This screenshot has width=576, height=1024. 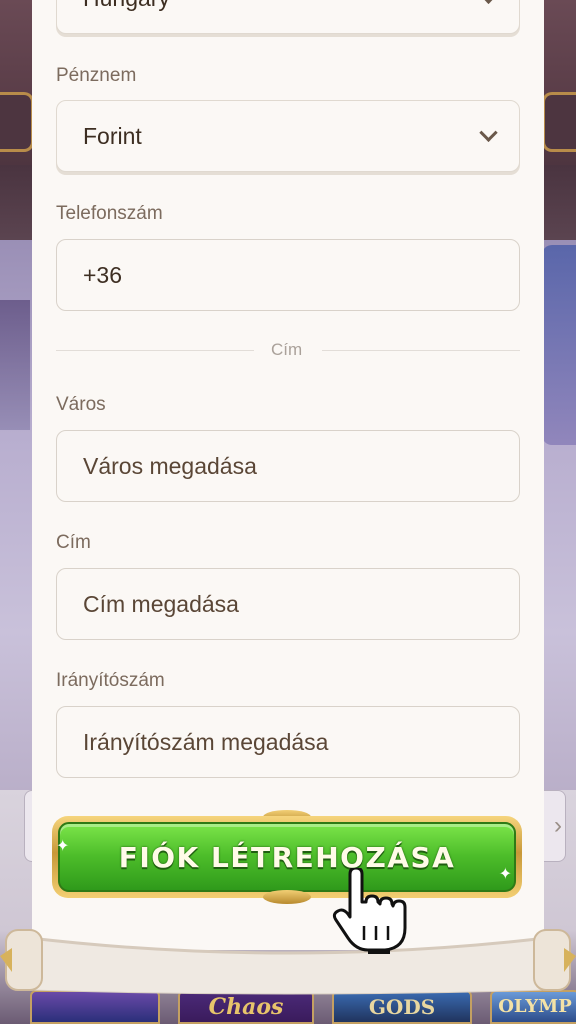 What do you see at coordinates (161, 603) in the screenshot?
I see `address-input-placeholder: Cím megadása` at bounding box center [161, 603].